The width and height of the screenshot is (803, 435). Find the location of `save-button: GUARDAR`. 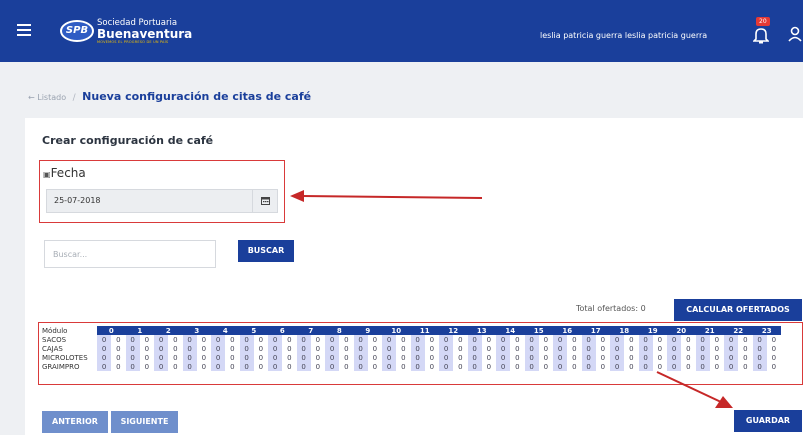

save-button: GUARDAR is located at coordinates (768, 421).